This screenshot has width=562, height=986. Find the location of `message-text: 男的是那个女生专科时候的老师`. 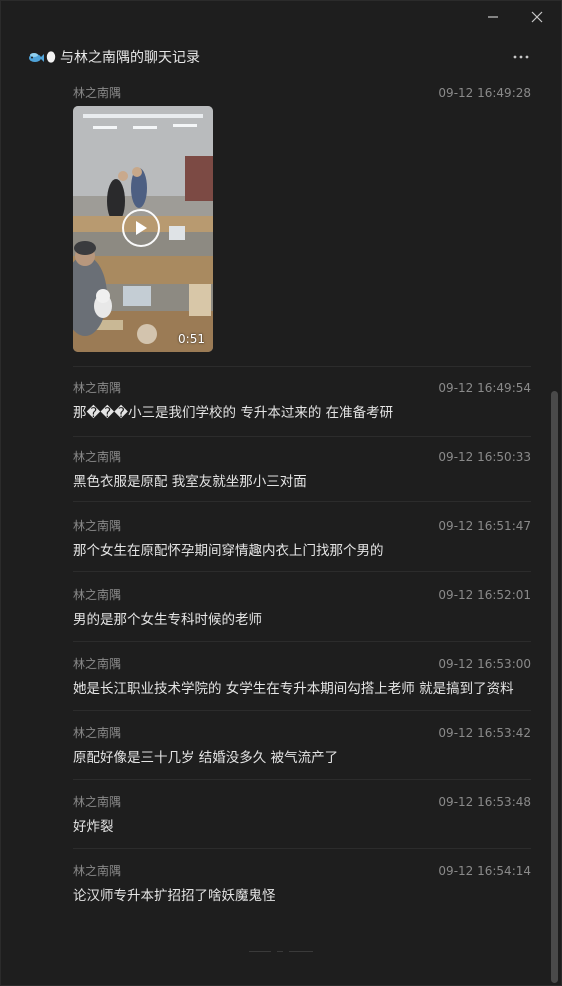

message-text: 男的是那个女生专科时候的老师 is located at coordinates (167, 620).